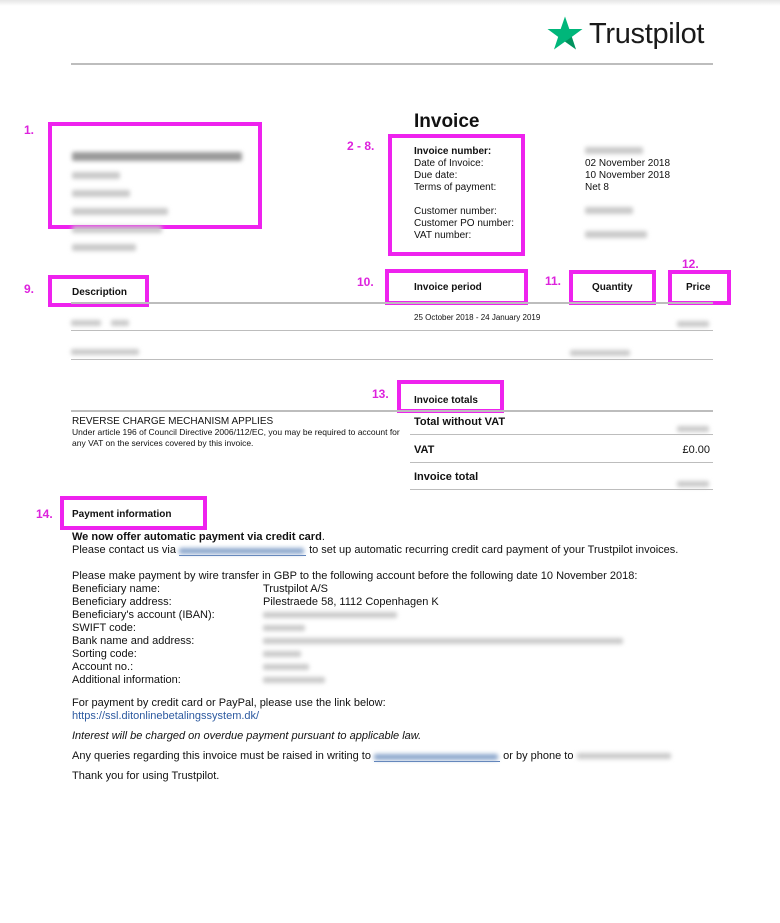  What do you see at coordinates (104, 628) in the screenshot?
I see `detail-label: SWIFT code:` at bounding box center [104, 628].